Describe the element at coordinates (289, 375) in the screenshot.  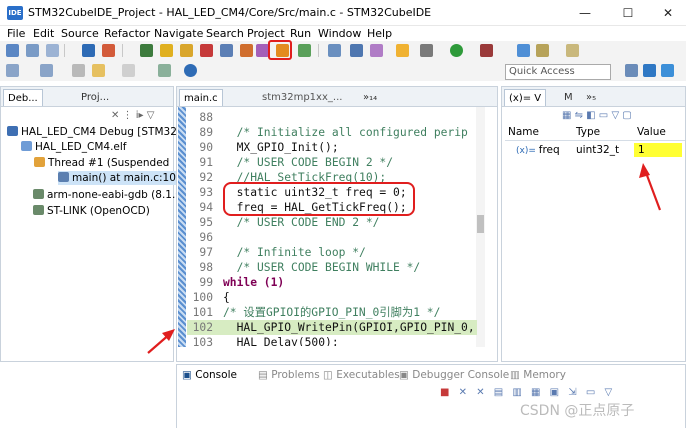
I see `tab-problems: ▤ Problems` at that location.